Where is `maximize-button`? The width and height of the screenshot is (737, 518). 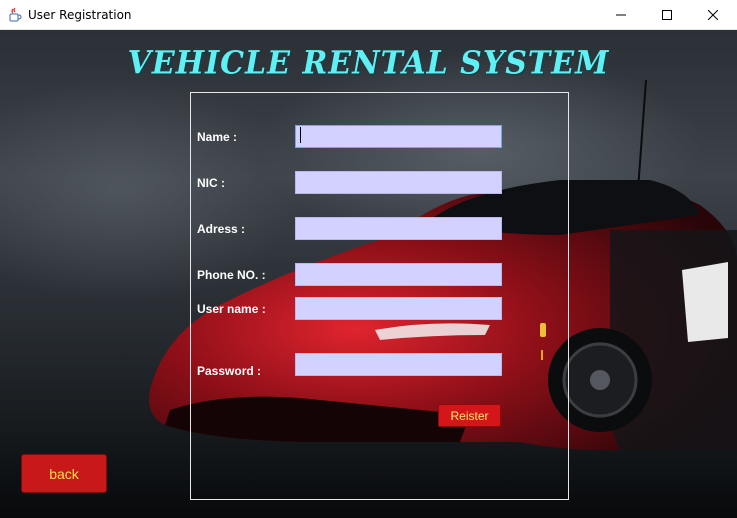
maximize-button is located at coordinates (667, 15).